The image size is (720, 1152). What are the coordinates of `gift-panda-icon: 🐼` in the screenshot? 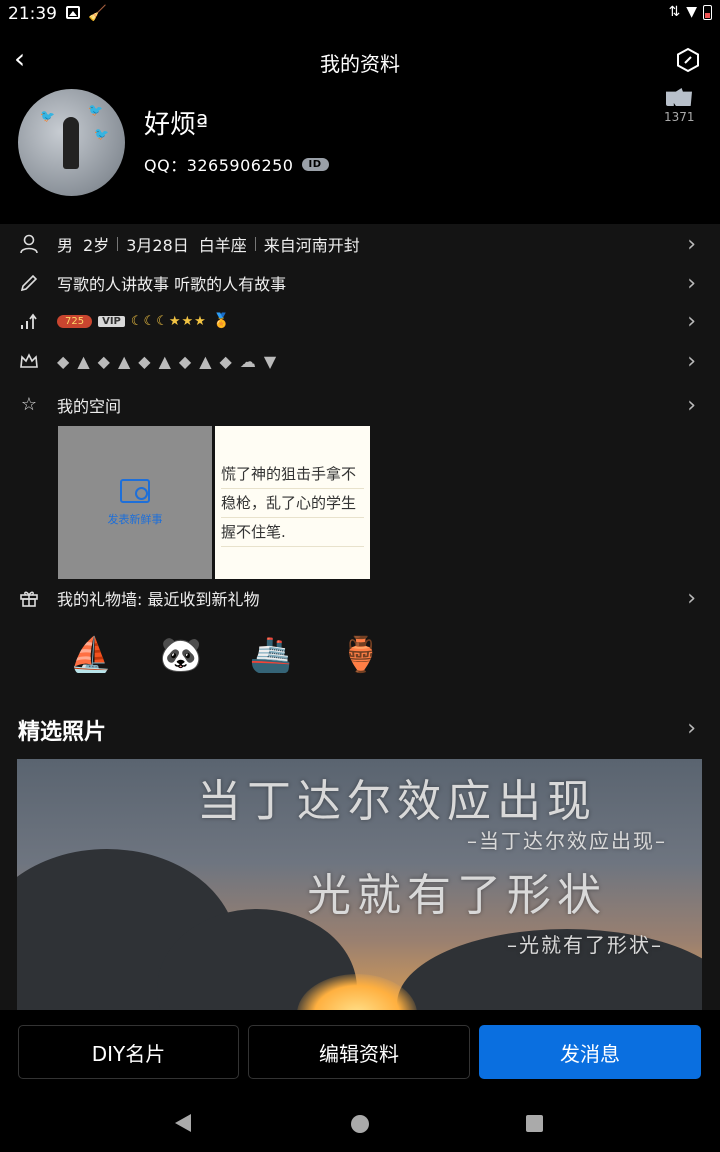 It's located at (181, 655).